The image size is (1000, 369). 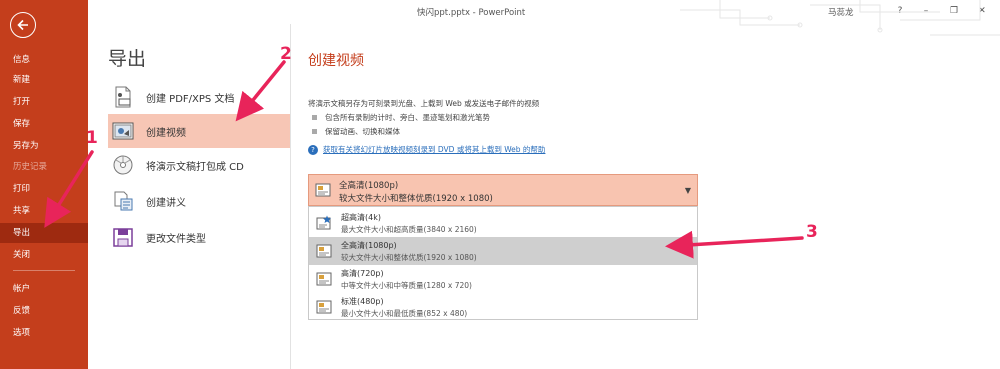 I want to click on annotation-number: 1, so click(x=92, y=138).